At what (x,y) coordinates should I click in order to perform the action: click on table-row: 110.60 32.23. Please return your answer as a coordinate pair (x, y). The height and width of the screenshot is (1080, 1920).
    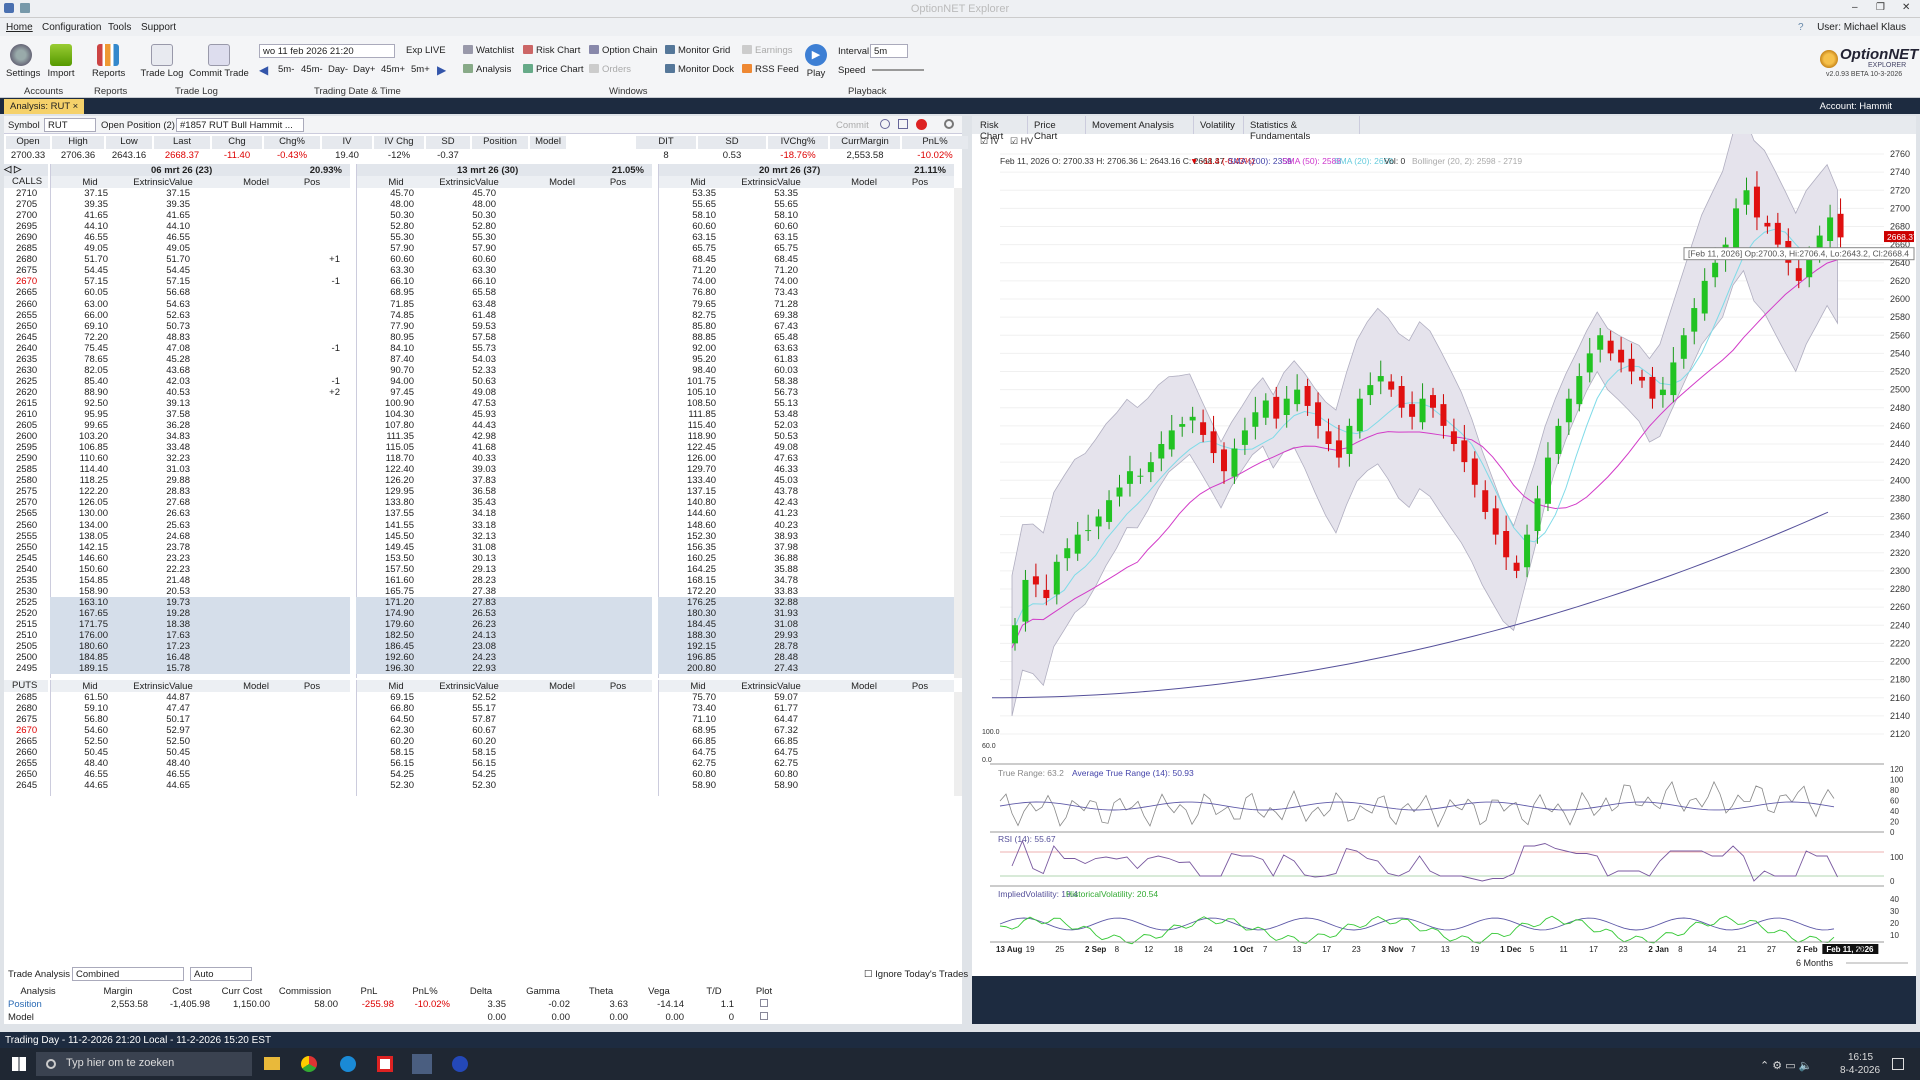
    Looking at the image, I should click on (200, 458).